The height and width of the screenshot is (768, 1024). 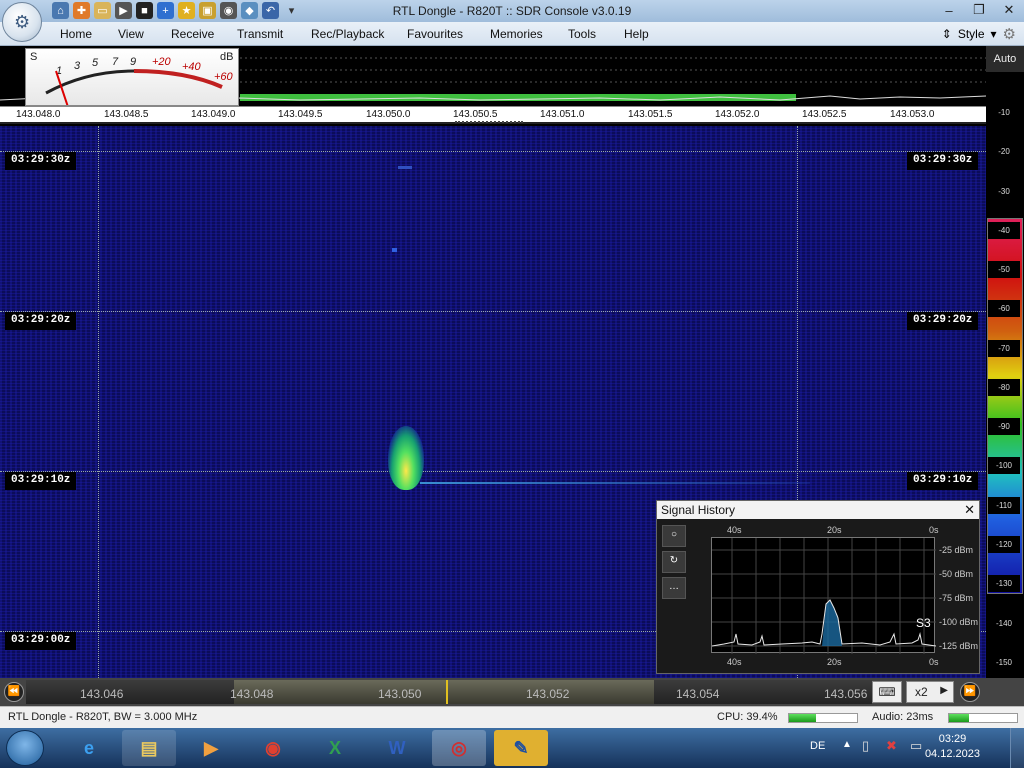 What do you see at coordinates (144, 10) in the screenshot?
I see `stop-icon: ■` at bounding box center [144, 10].